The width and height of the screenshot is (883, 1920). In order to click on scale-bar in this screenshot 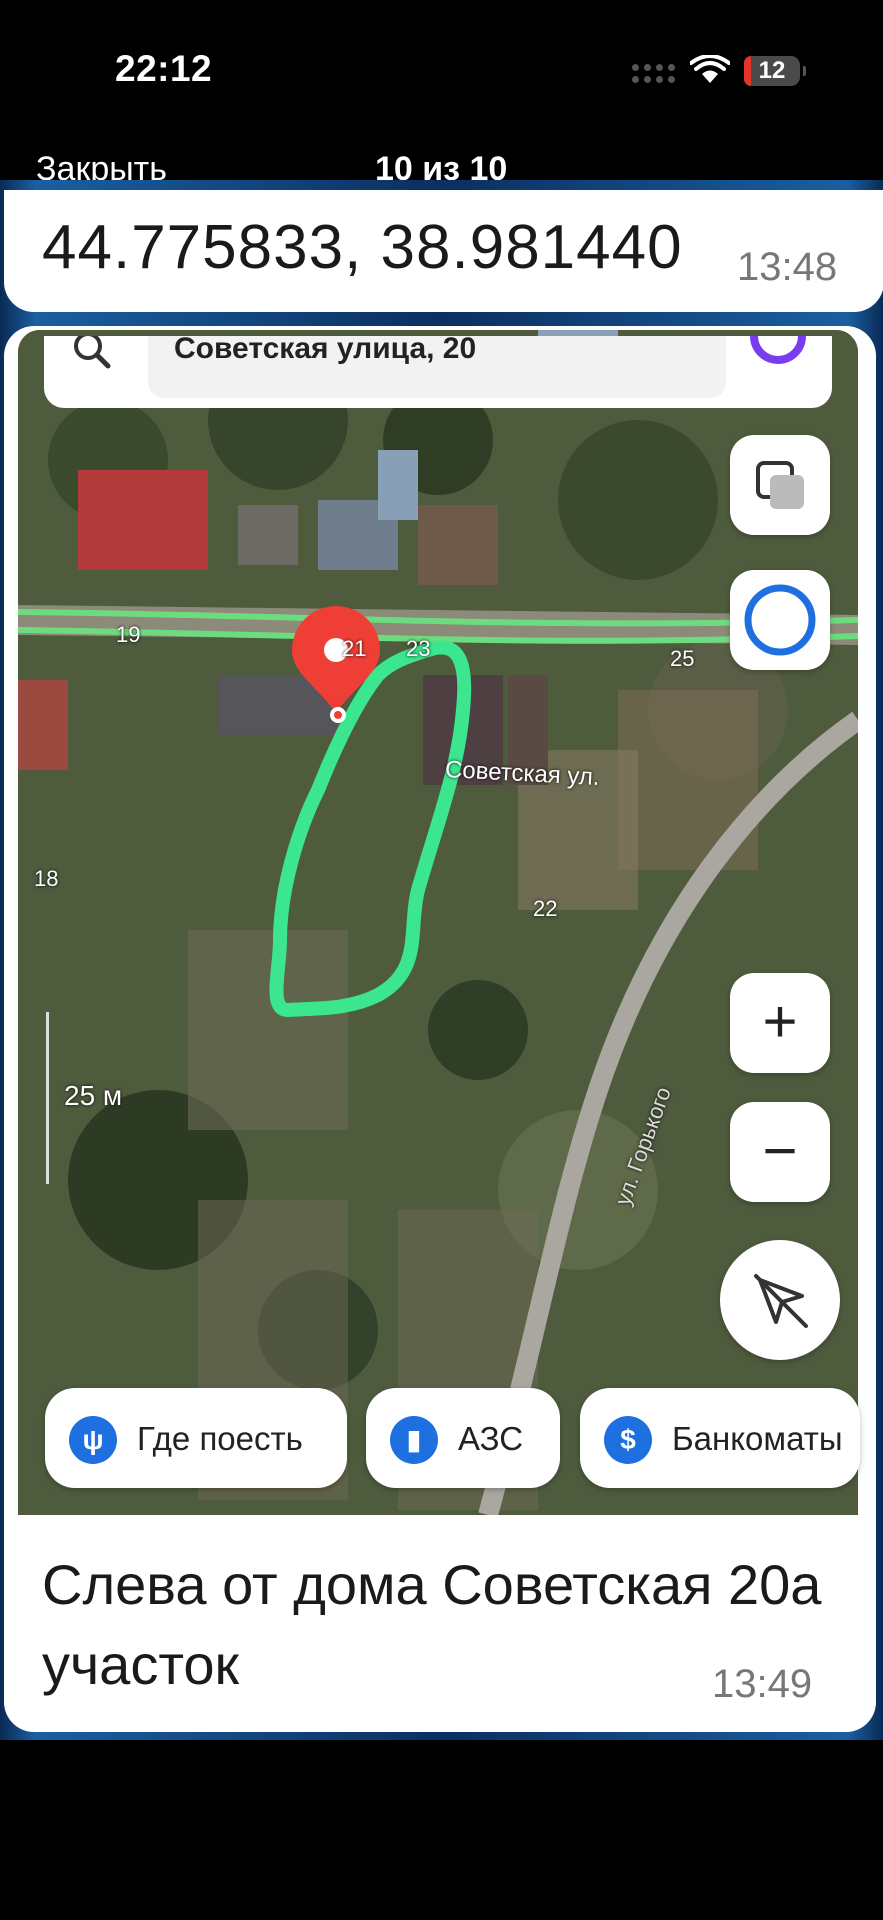, I will do `click(47, 1098)`.